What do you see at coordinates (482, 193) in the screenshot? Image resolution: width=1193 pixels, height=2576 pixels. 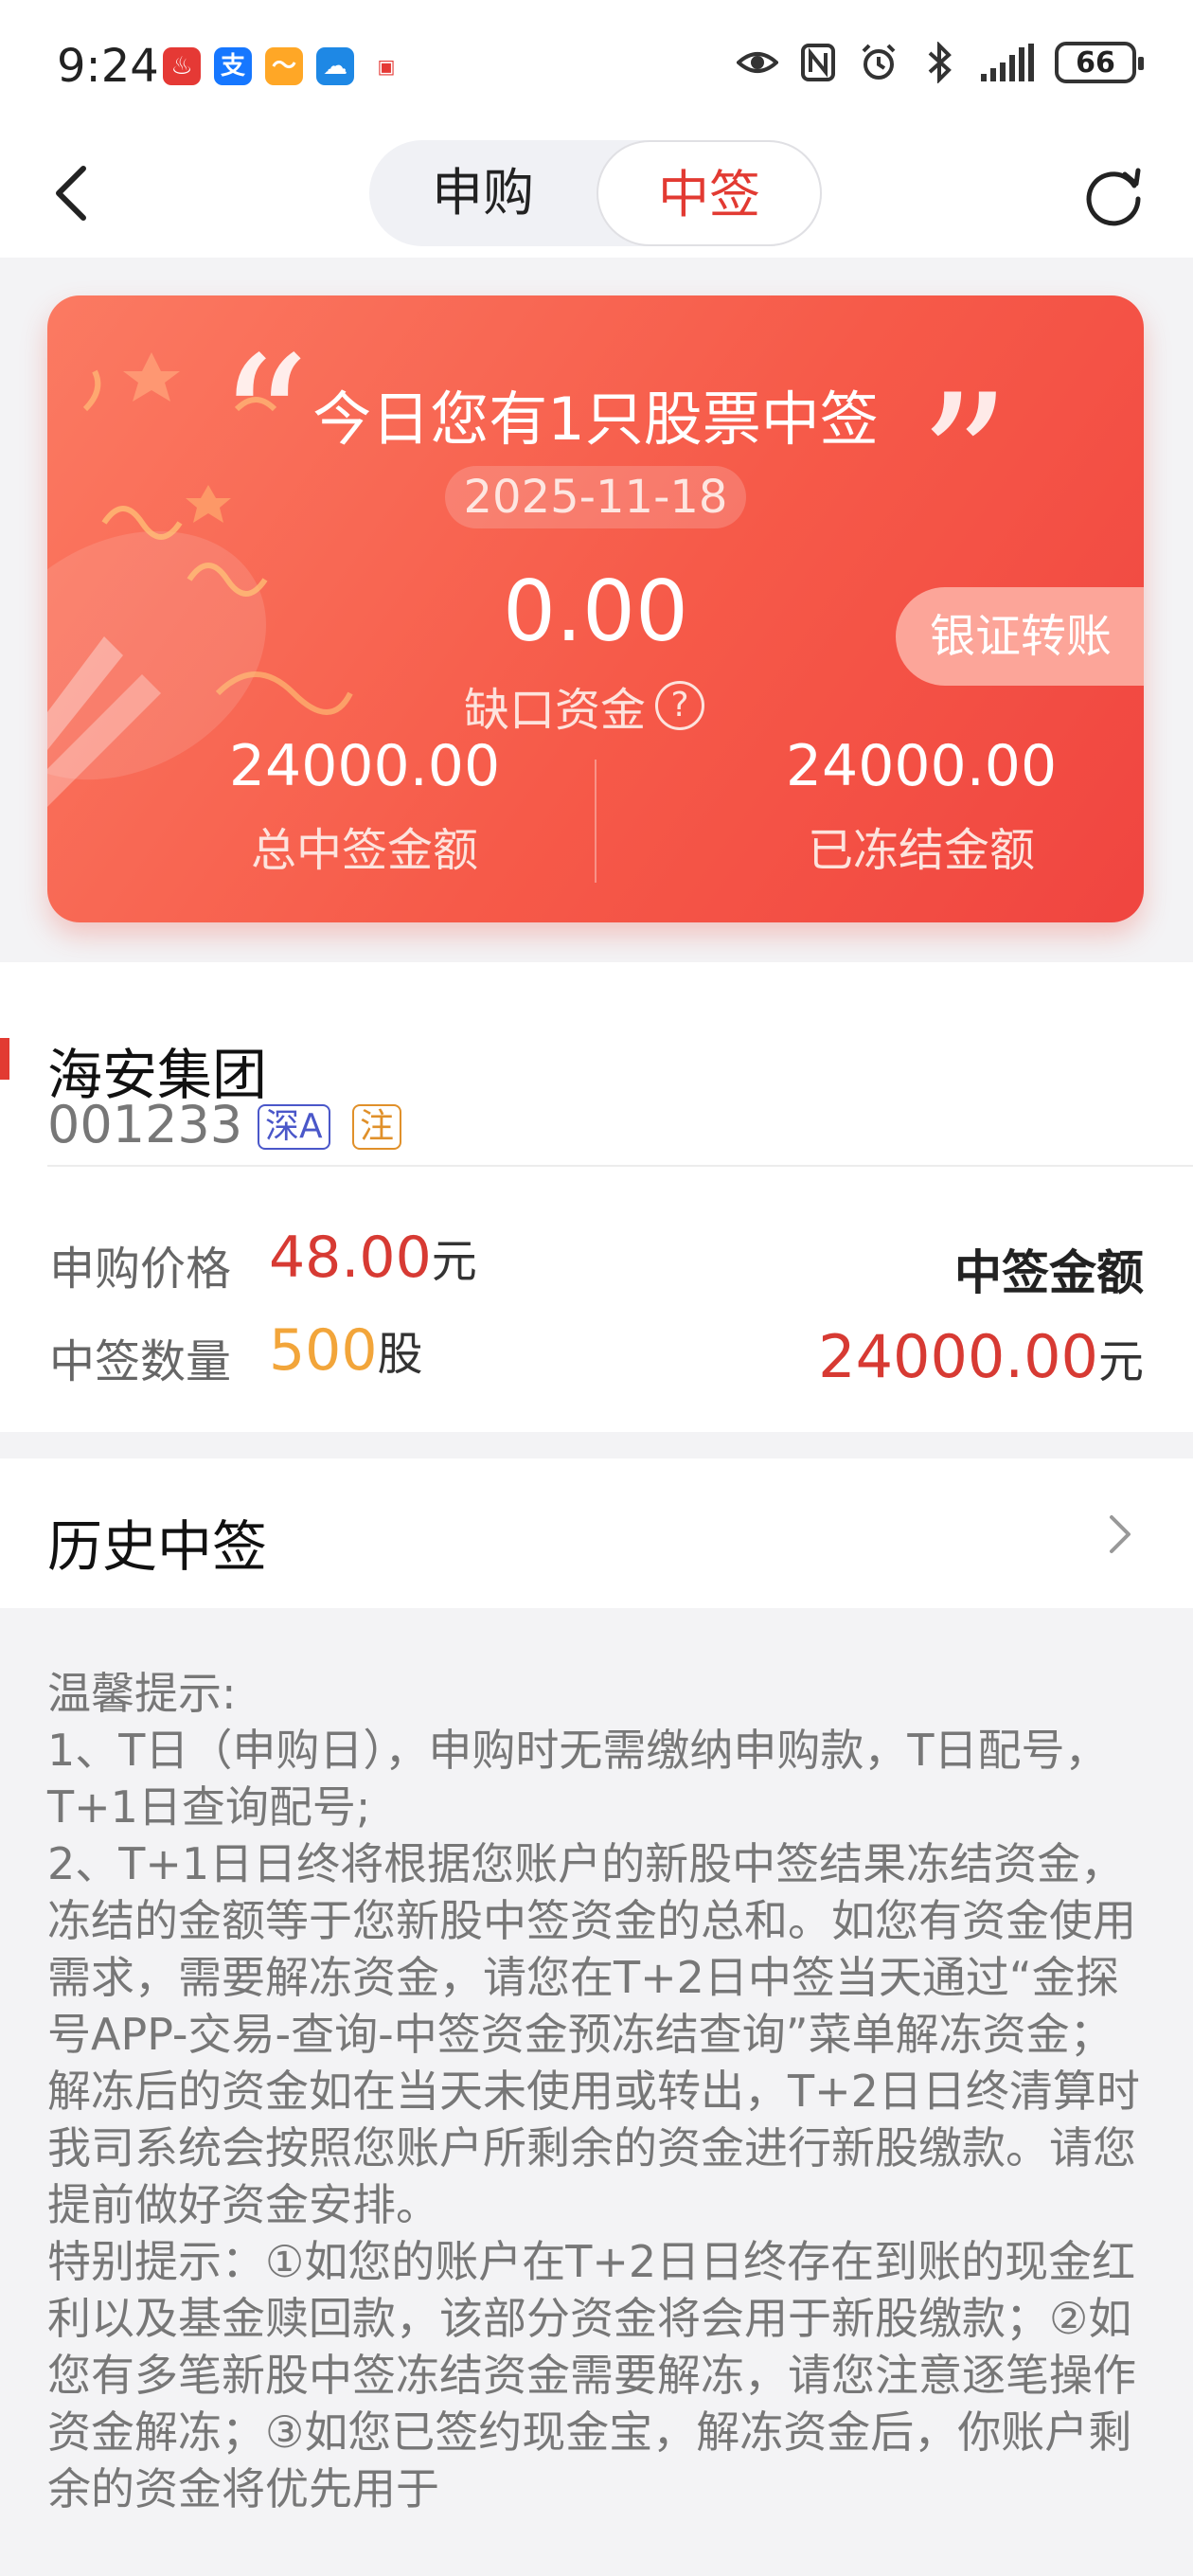 I see `tab-subscribe: 申购` at bounding box center [482, 193].